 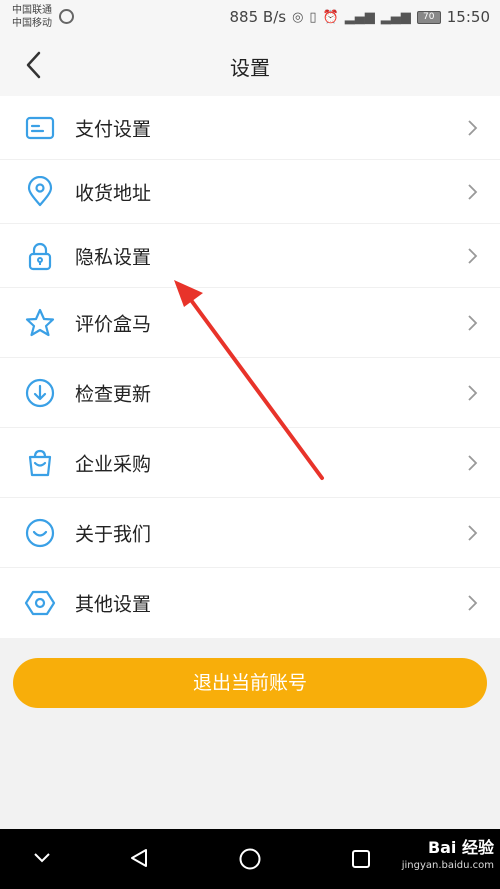 I want to click on signal-2-icon: ▂▄▆, so click(x=395, y=17).